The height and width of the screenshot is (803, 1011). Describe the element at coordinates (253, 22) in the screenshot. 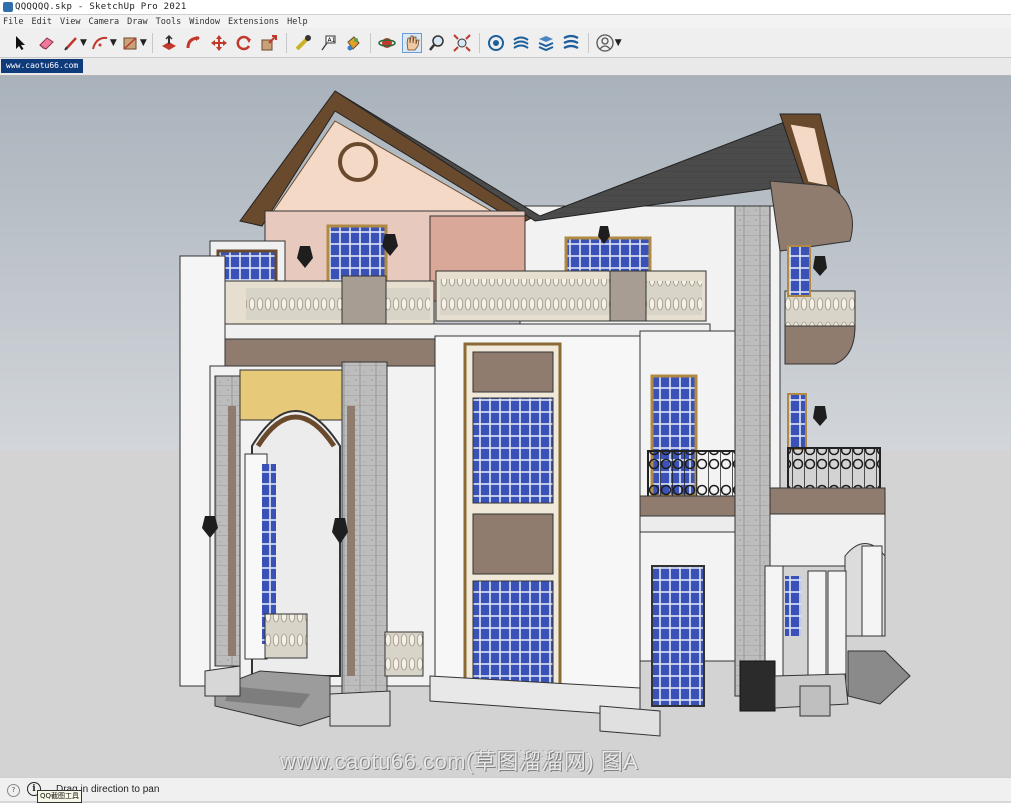

I see `menu-extensions: Extensions` at that location.